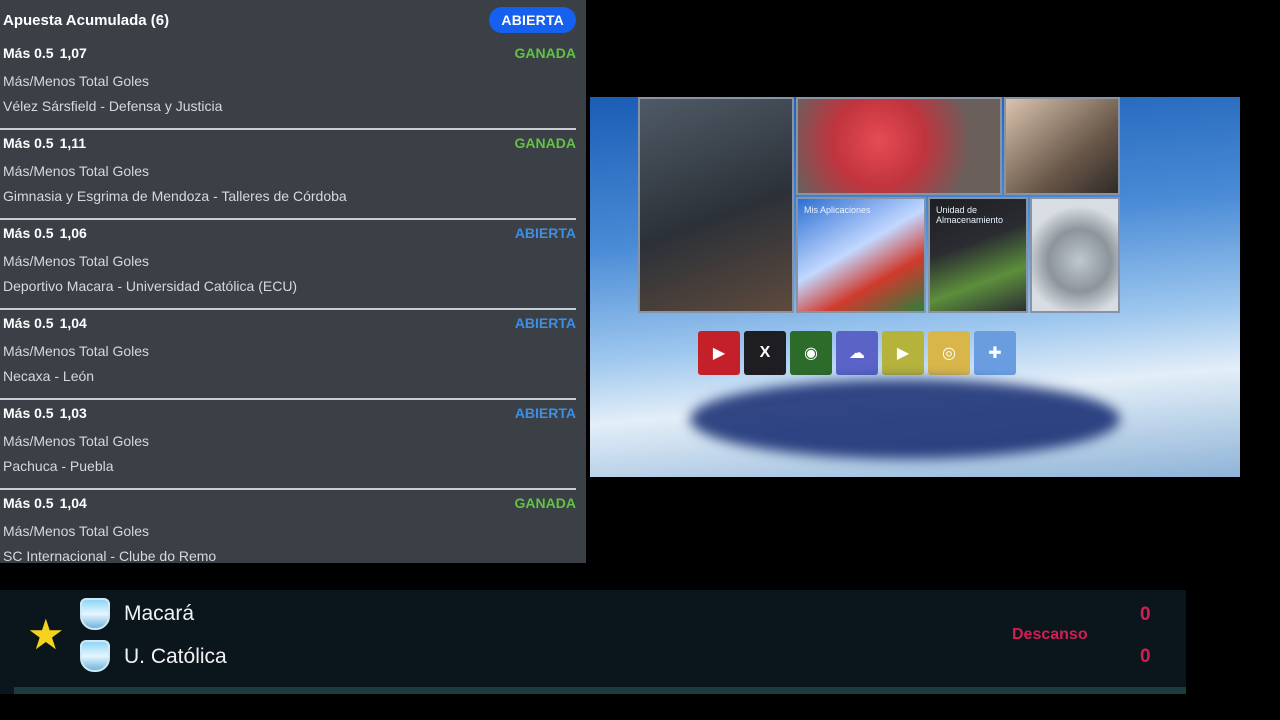 This screenshot has width=1280, height=720. What do you see at coordinates (1145, 656) in the screenshot?
I see `away-score: 0` at bounding box center [1145, 656].